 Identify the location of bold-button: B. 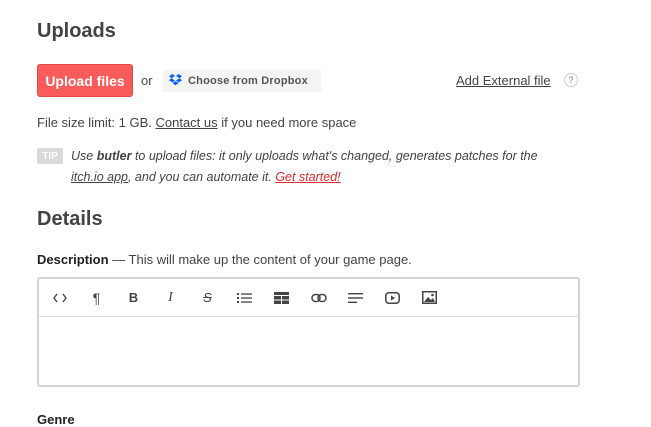
(133, 298).